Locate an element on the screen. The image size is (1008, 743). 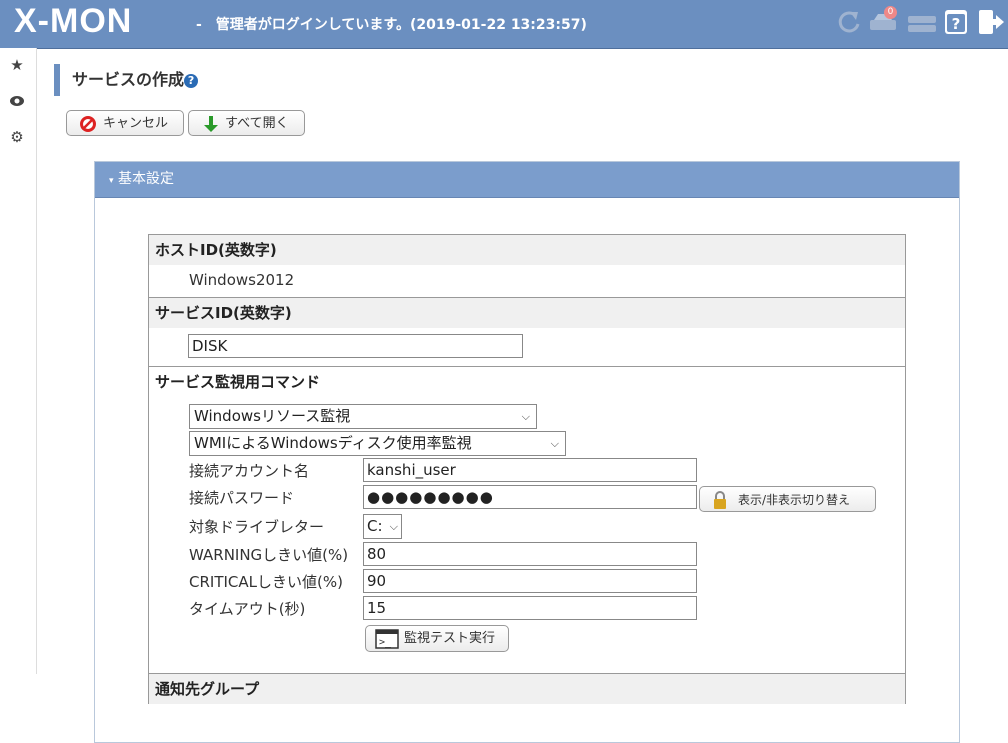
drive-select: C: ⌵ is located at coordinates (382, 526).